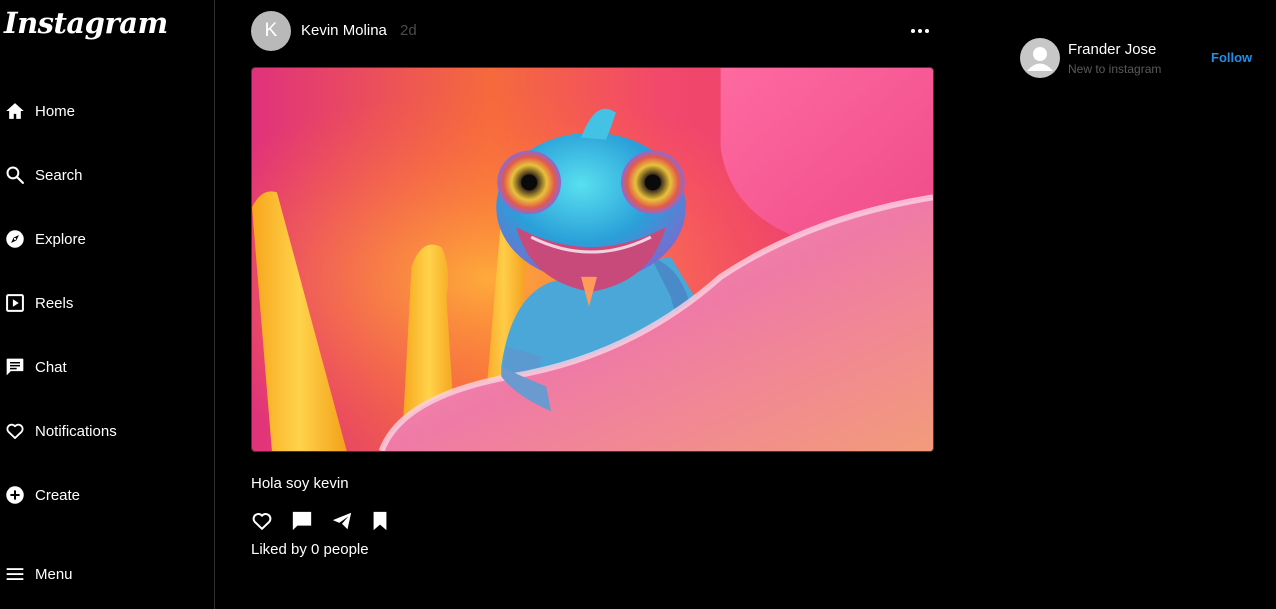  What do you see at coordinates (344, 30) in the screenshot?
I see `post-username: Kevin Molina` at bounding box center [344, 30].